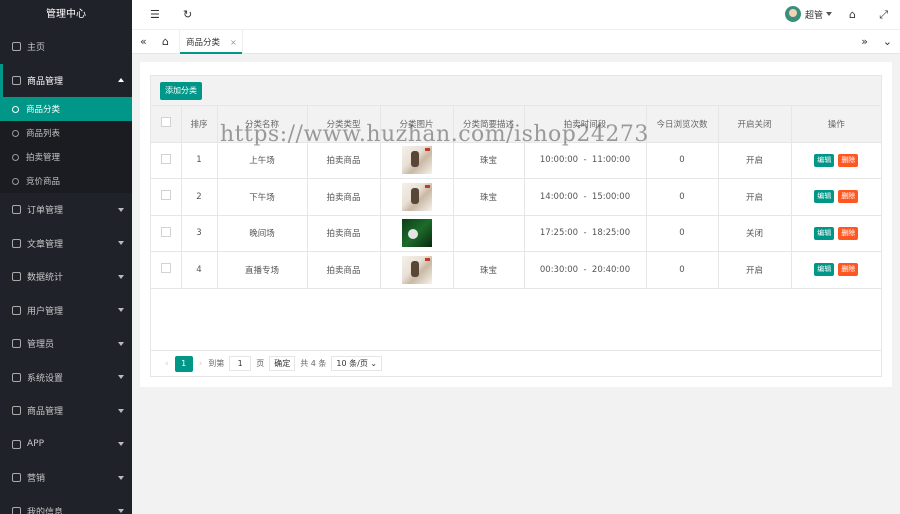 The image size is (900, 514). I want to click on sidebar-subitem-goods-list: 商品列表, so click(66, 133).